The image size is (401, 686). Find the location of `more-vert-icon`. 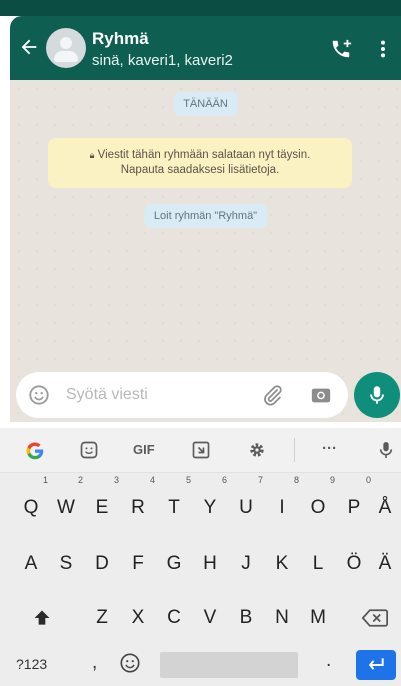

more-vert-icon is located at coordinates (383, 49).